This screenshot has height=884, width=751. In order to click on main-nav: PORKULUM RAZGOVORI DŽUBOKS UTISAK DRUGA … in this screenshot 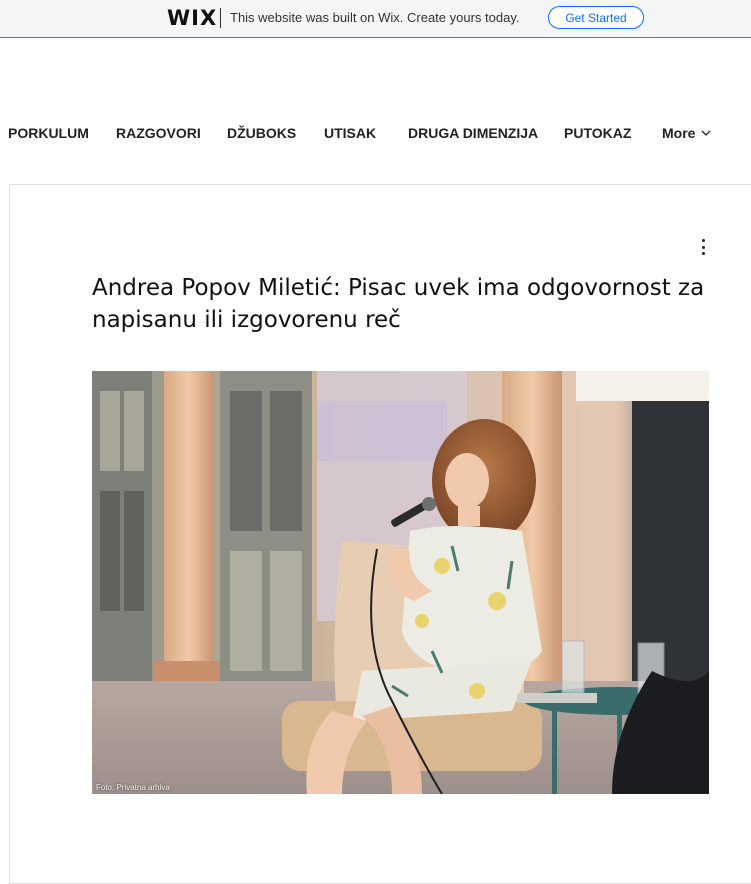, I will do `click(375, 133)`.